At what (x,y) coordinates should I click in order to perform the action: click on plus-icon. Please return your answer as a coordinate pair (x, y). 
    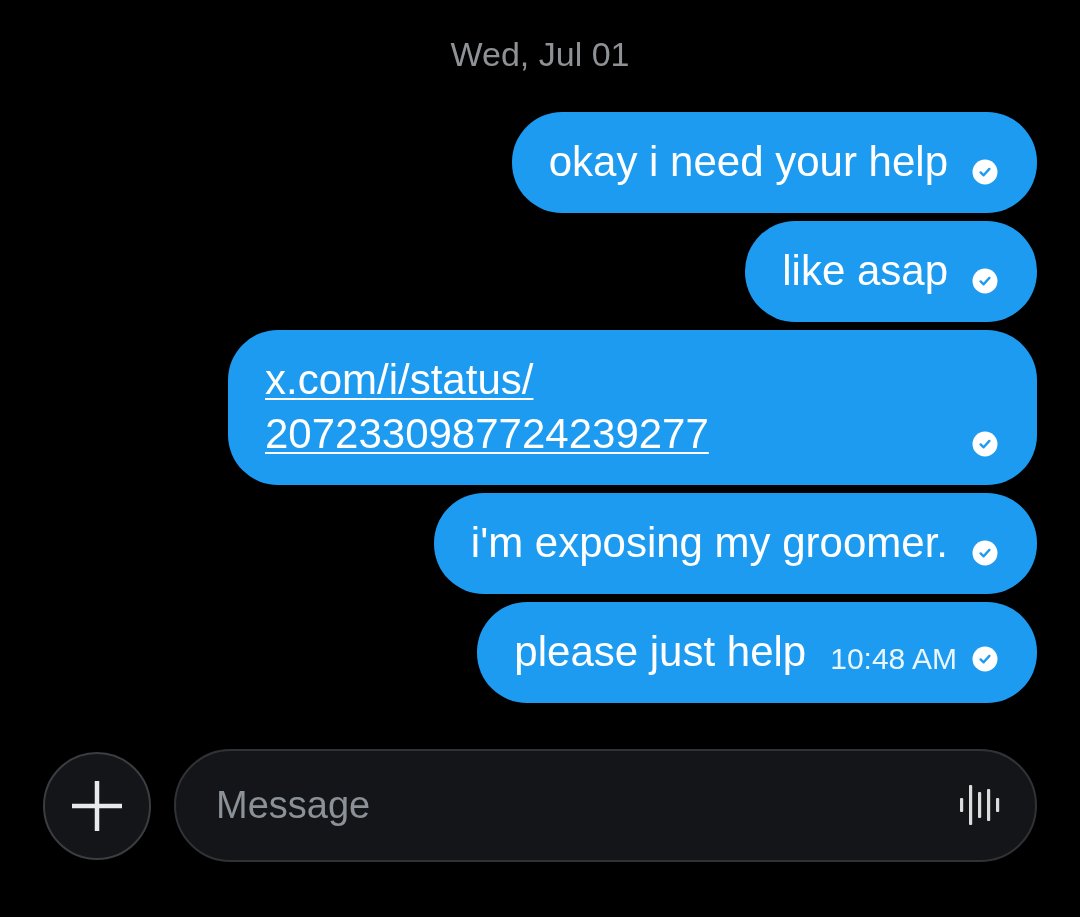
    Looking at the image, I should click on (97, 805).